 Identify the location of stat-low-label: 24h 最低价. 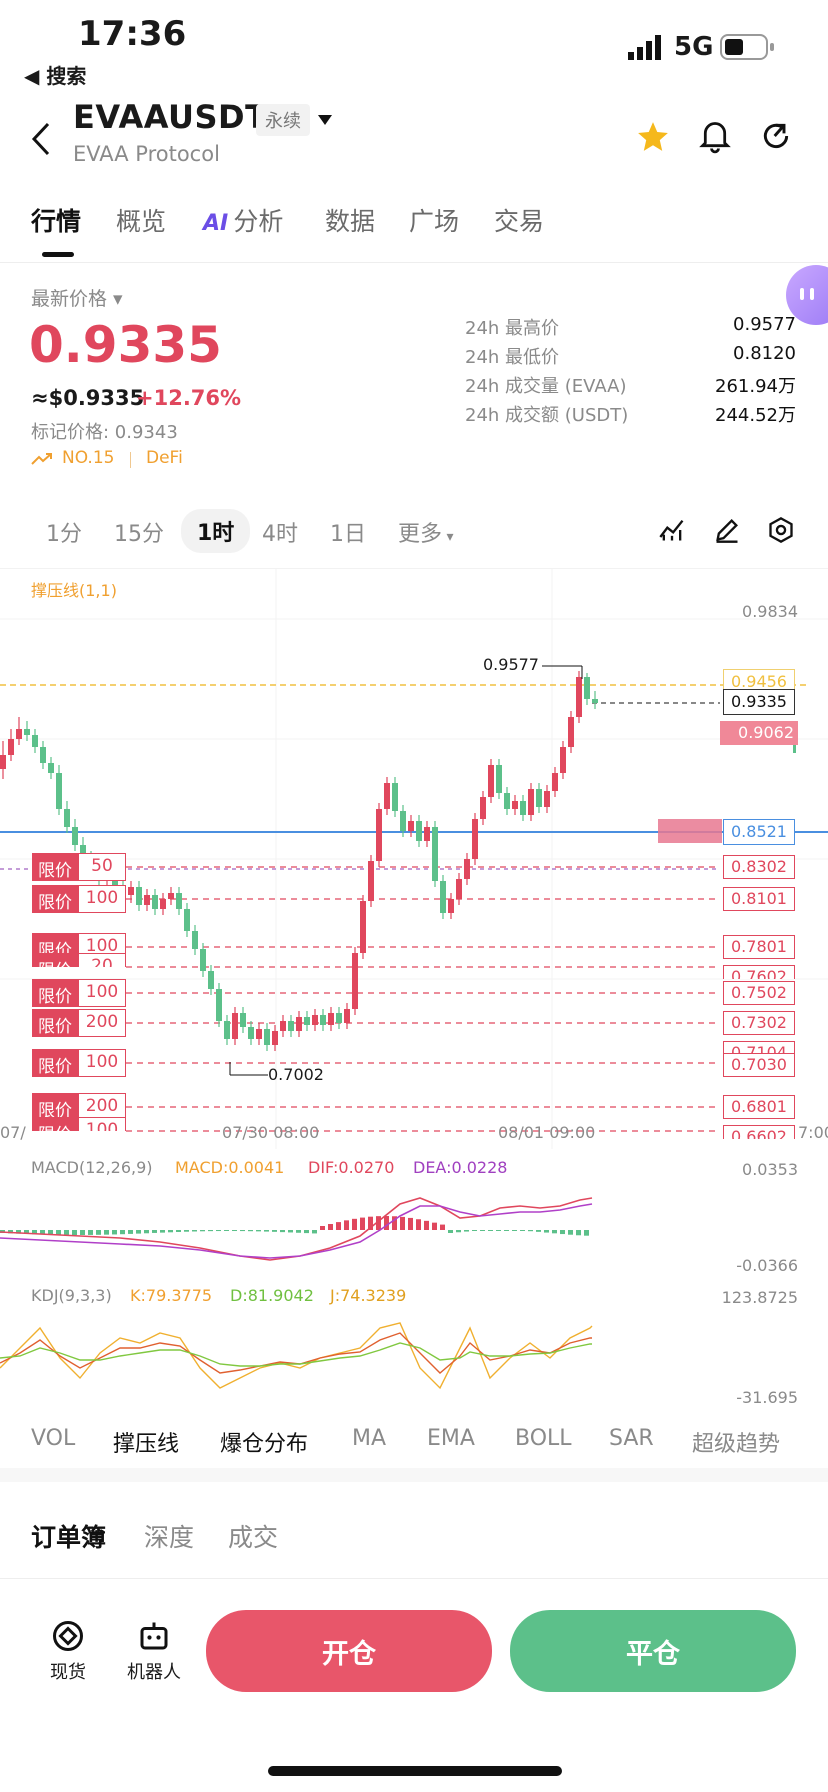
(512, 357).